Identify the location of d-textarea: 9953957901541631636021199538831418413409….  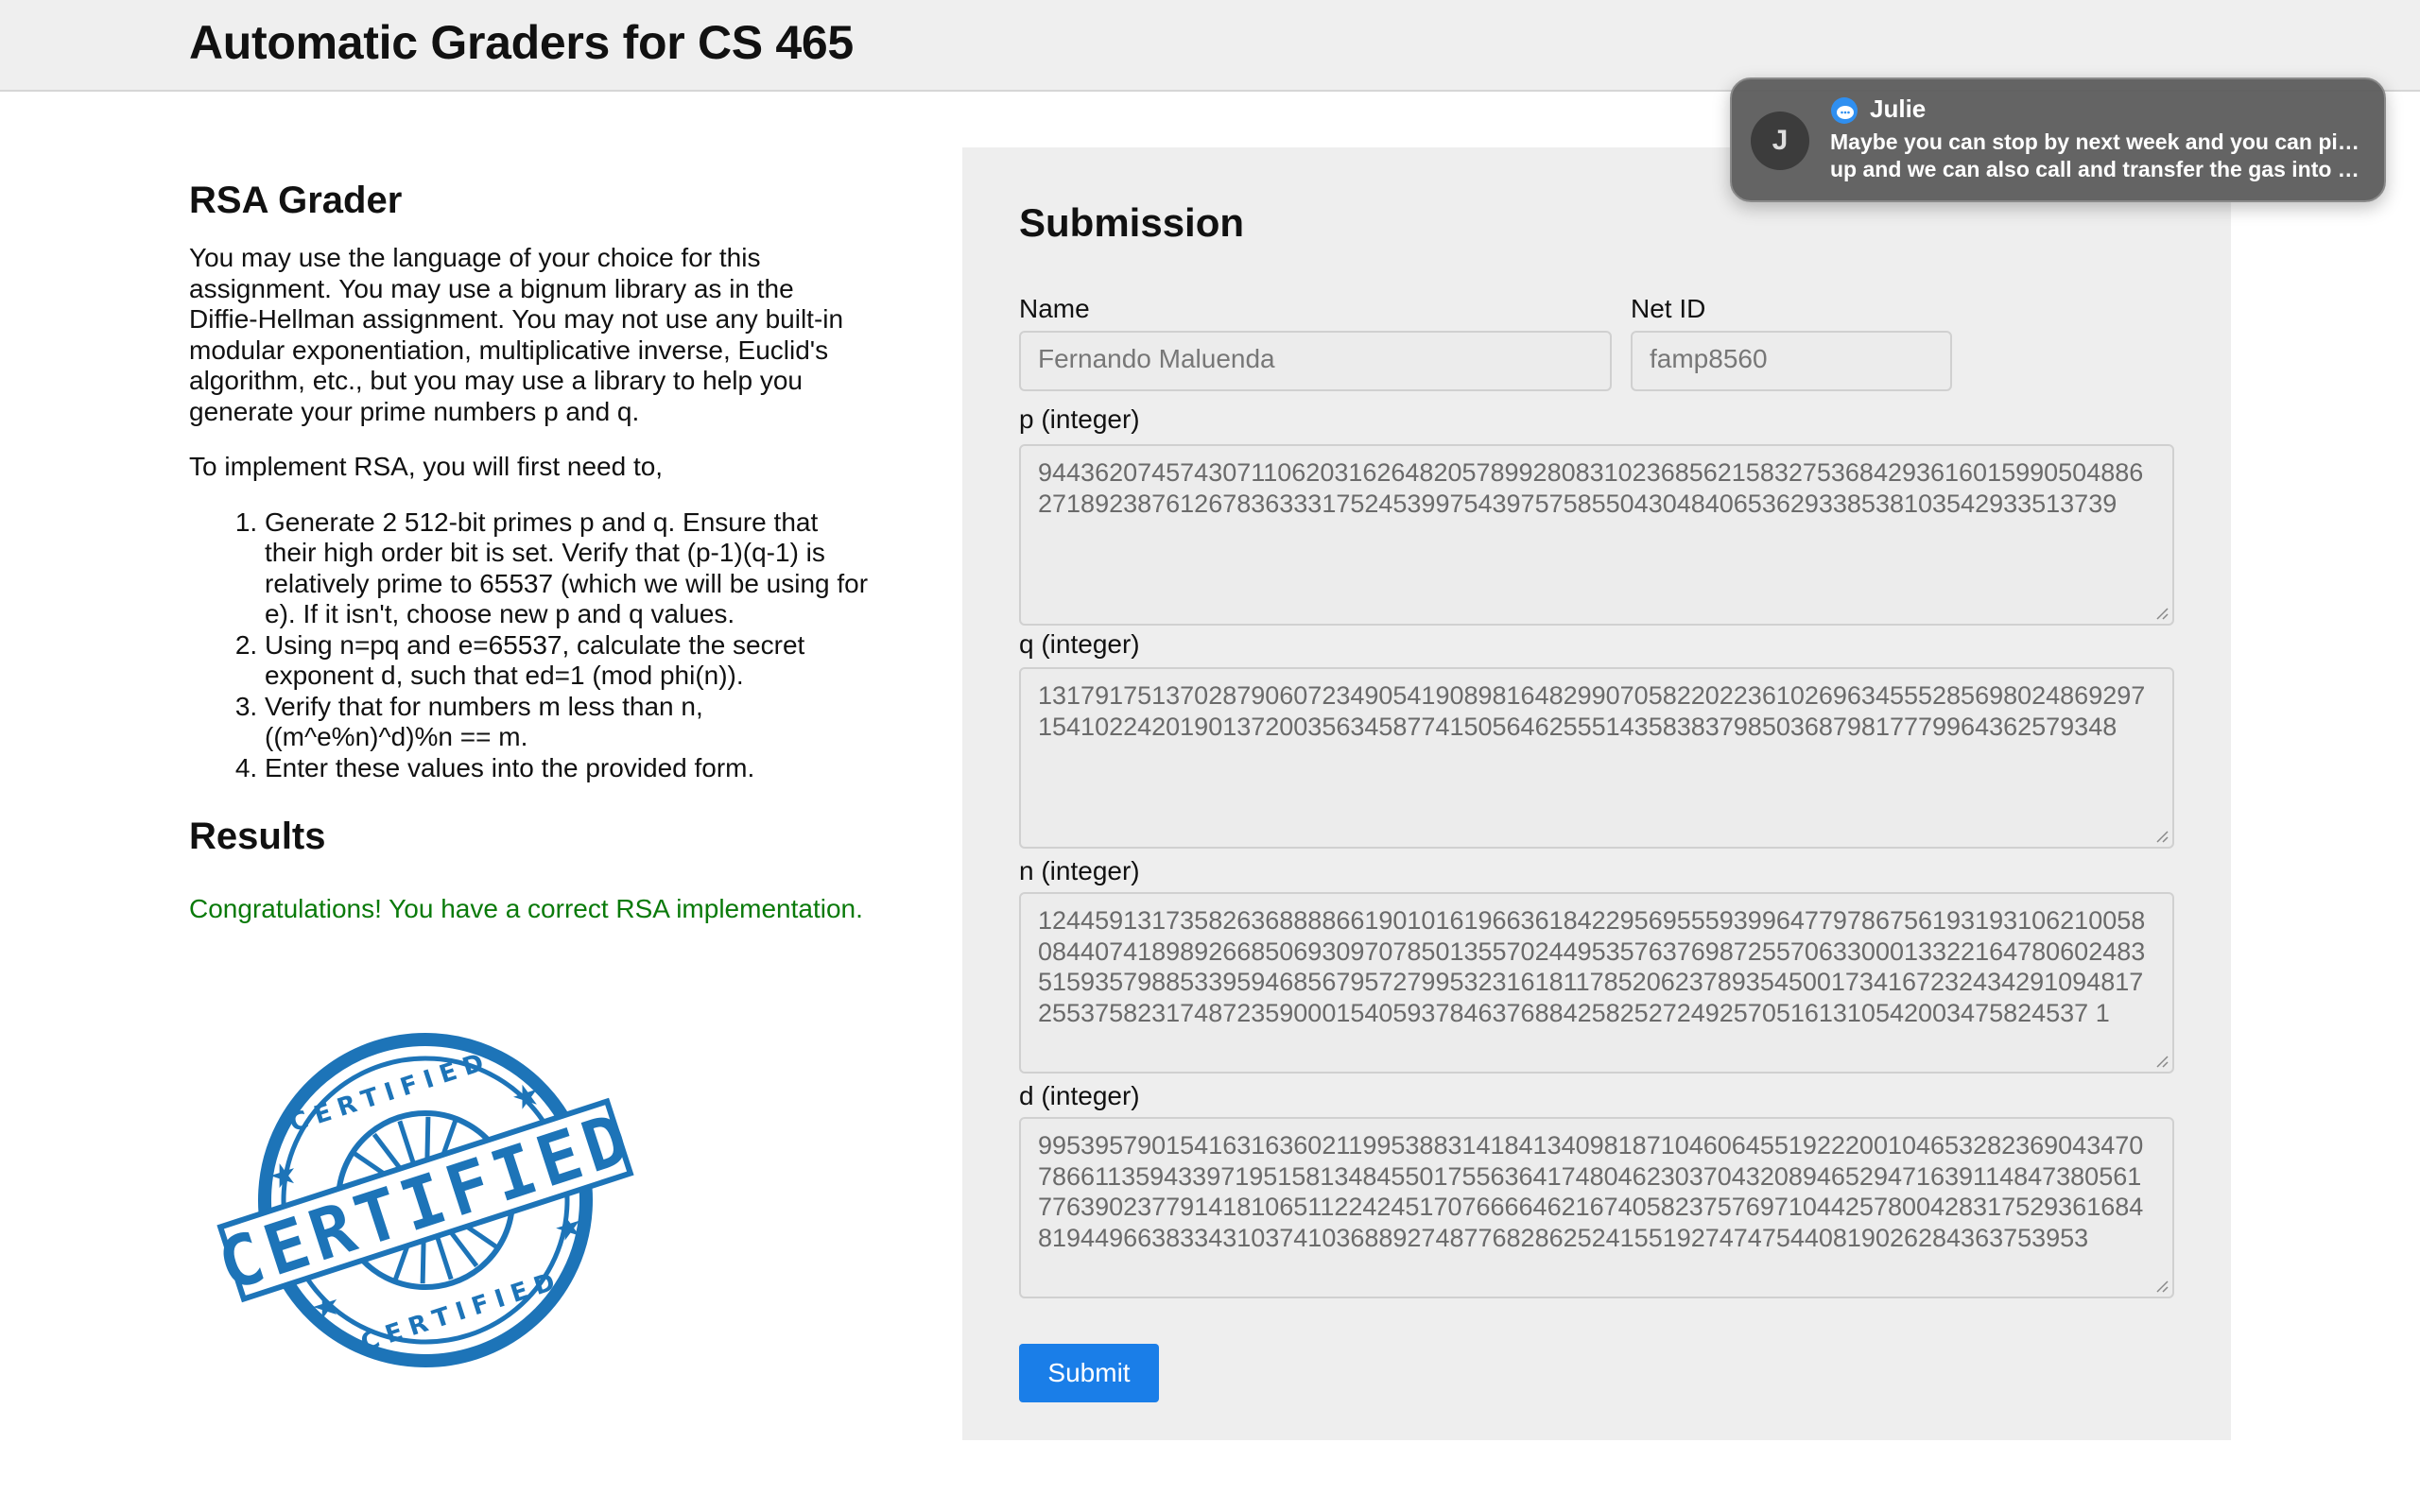
(1596, 1207).